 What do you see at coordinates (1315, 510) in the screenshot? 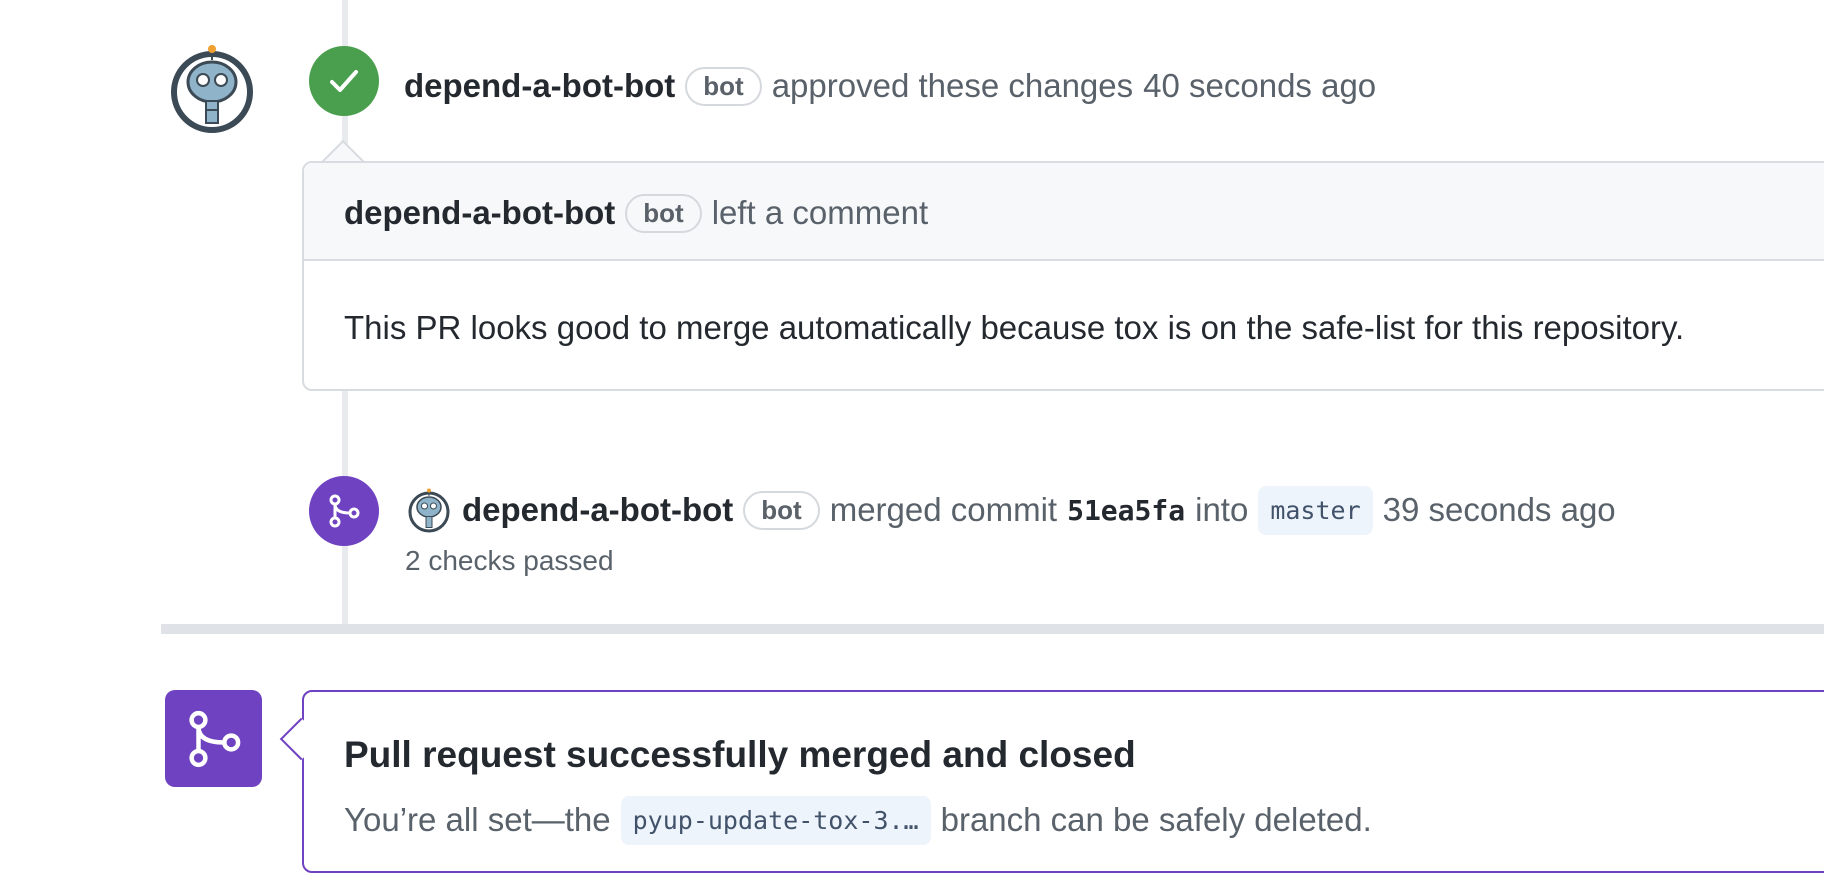
I see `target-branch-label: master` at bounding box center [1315, 510].